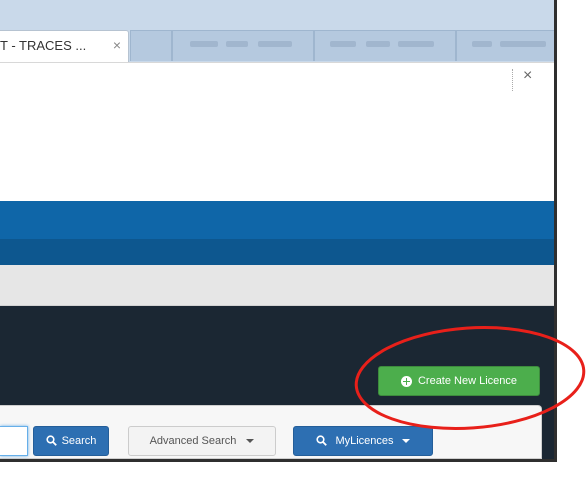 The image size is (587, 480). I want to click on mylicences-dropdown: MyLicences, so click(363, 441).